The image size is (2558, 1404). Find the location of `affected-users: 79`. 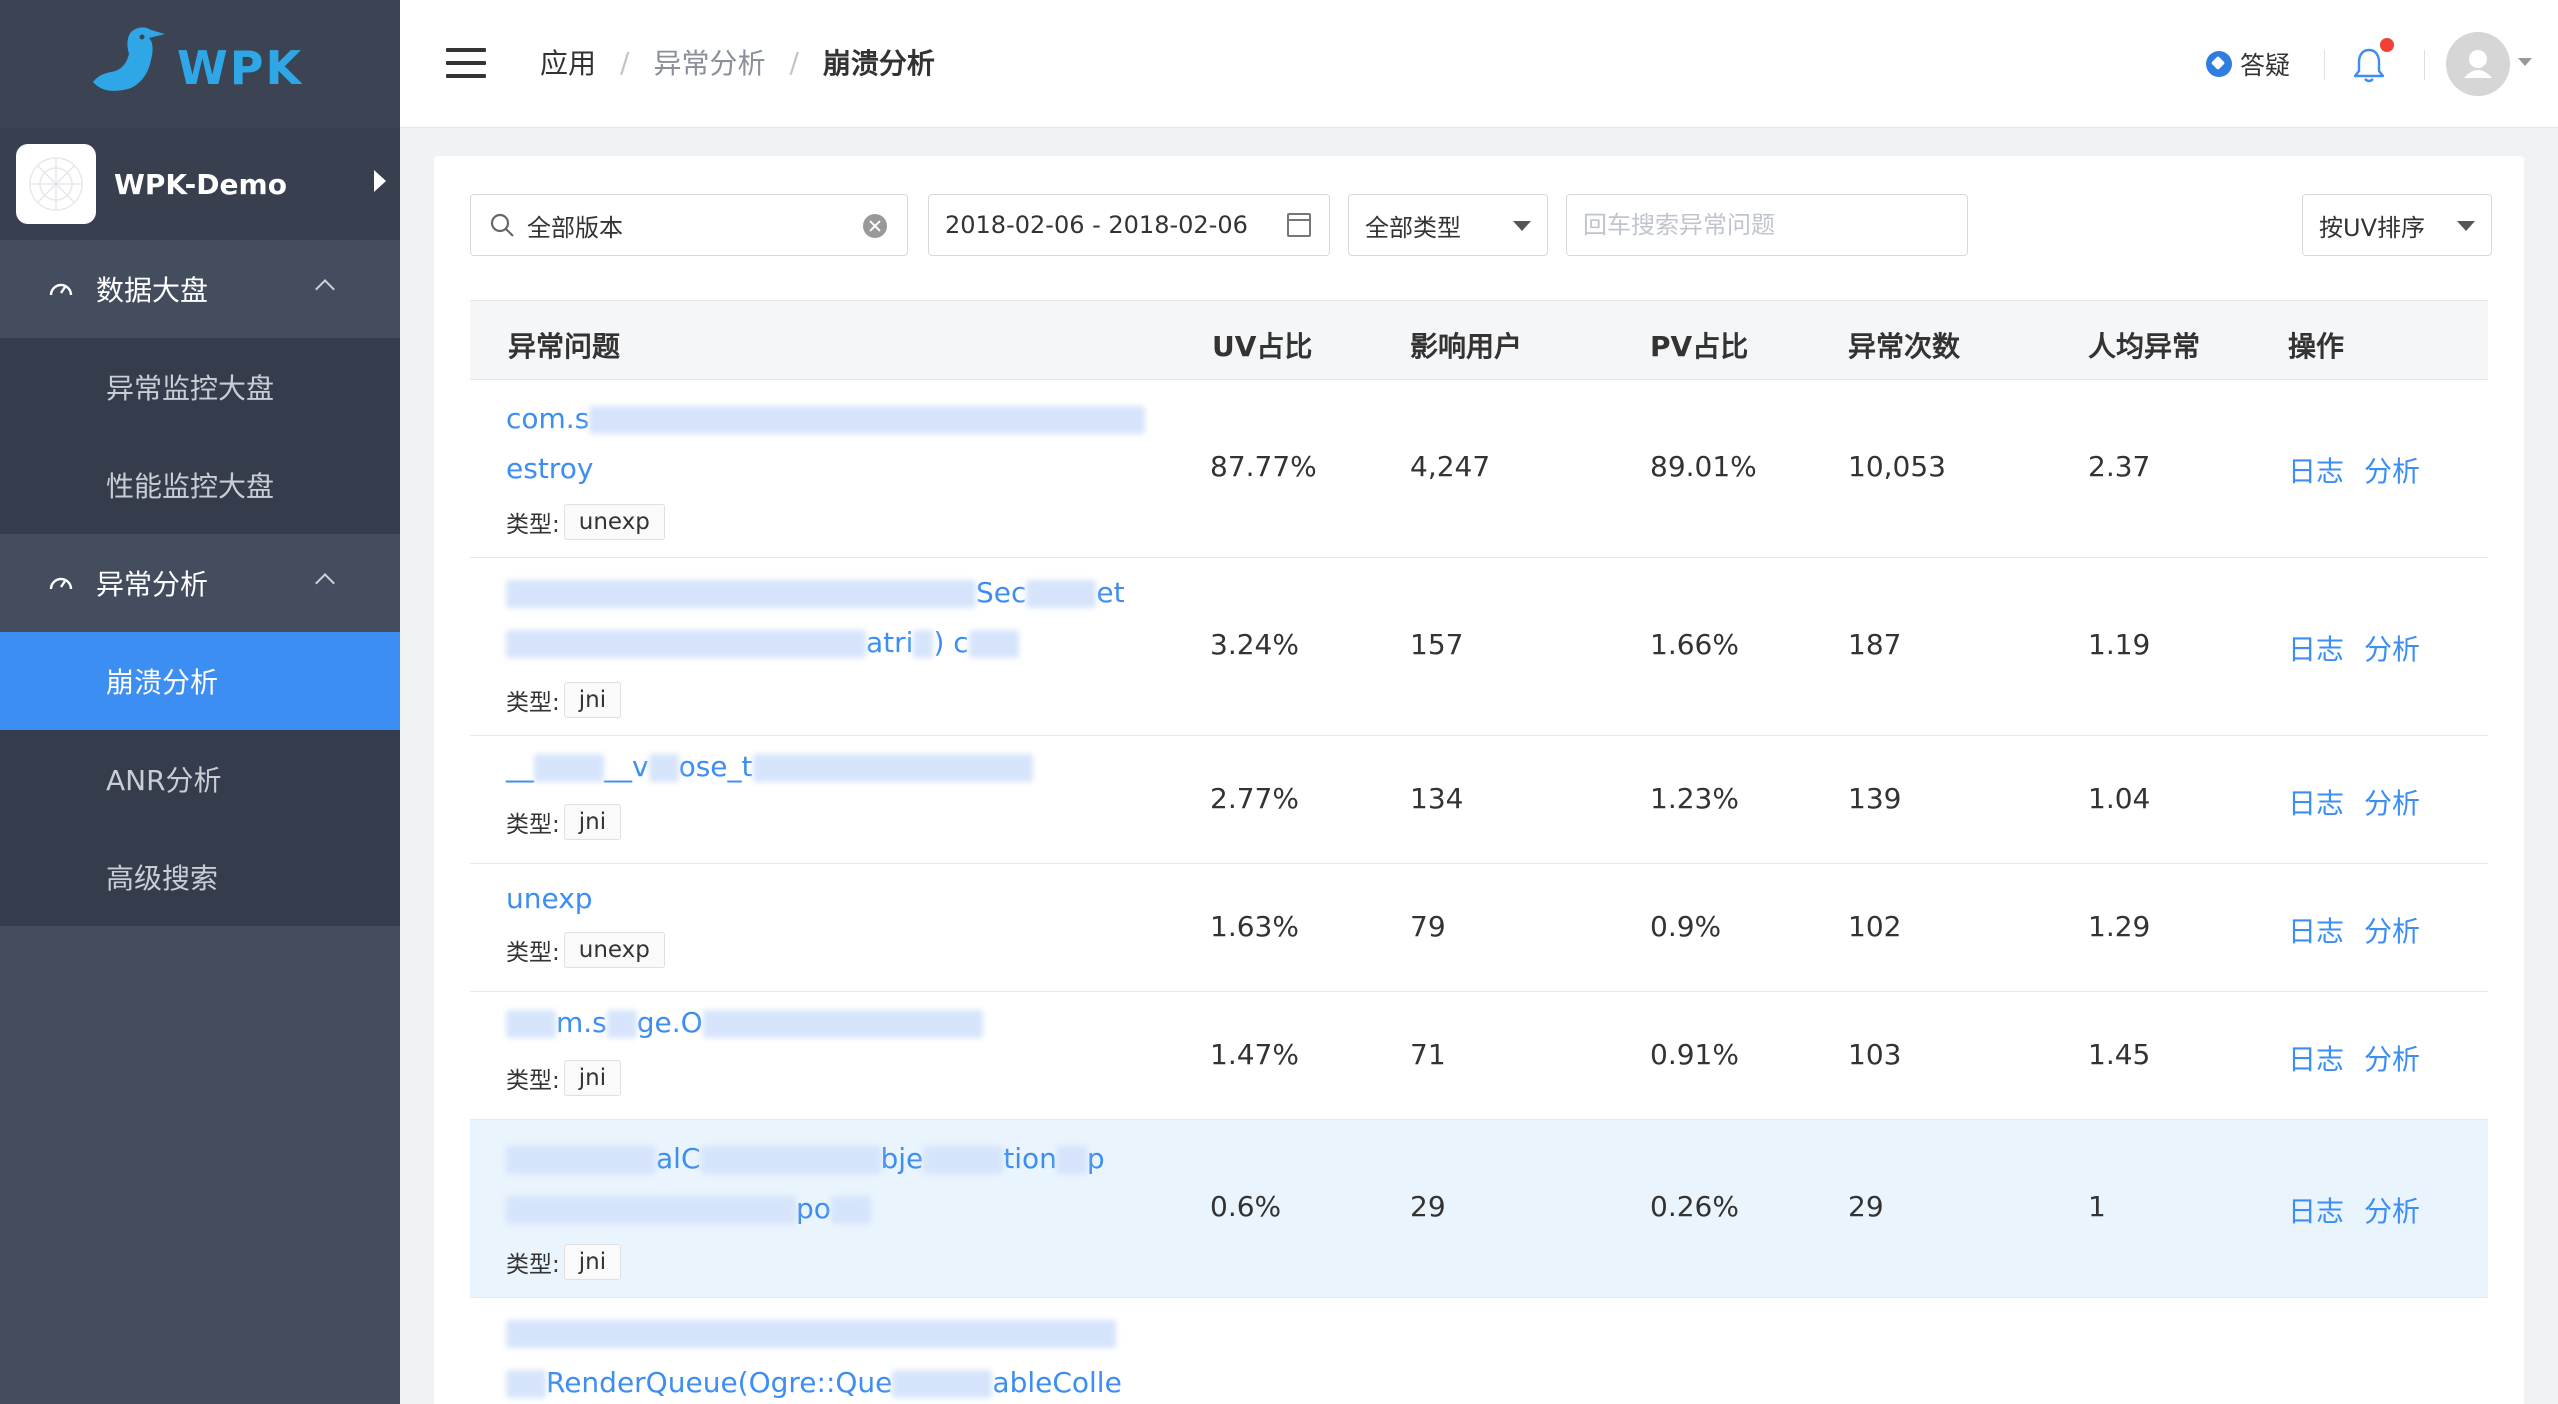

affected-users: 79 is located at coordinates (1428, 926).